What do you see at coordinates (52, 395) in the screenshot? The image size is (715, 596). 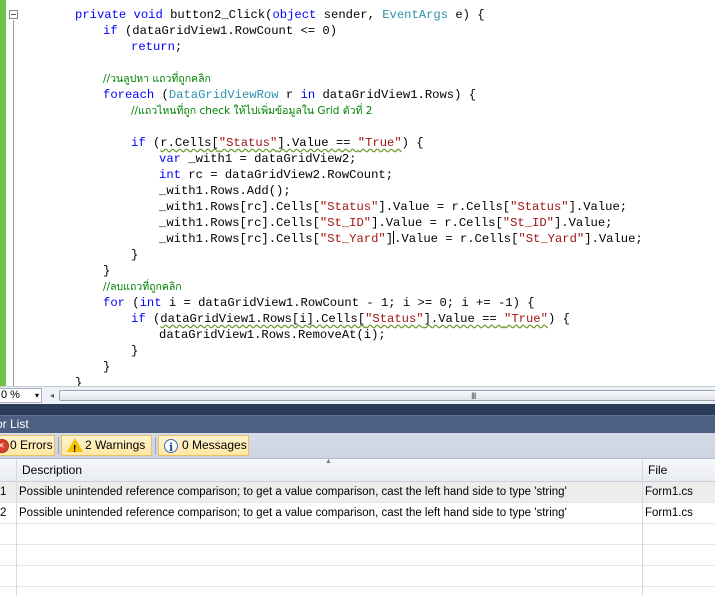 I see `scroll-left-arrow-icon: ◂` at bounding box center [52, 395].